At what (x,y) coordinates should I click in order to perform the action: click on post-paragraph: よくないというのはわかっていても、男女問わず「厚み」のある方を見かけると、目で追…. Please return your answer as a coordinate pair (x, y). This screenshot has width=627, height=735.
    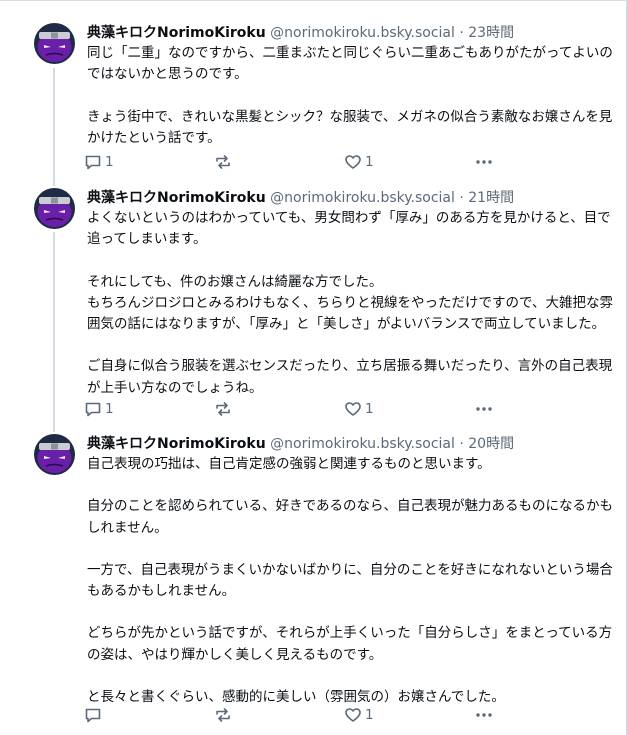
    Looking at the image, I should click on (349, 229).